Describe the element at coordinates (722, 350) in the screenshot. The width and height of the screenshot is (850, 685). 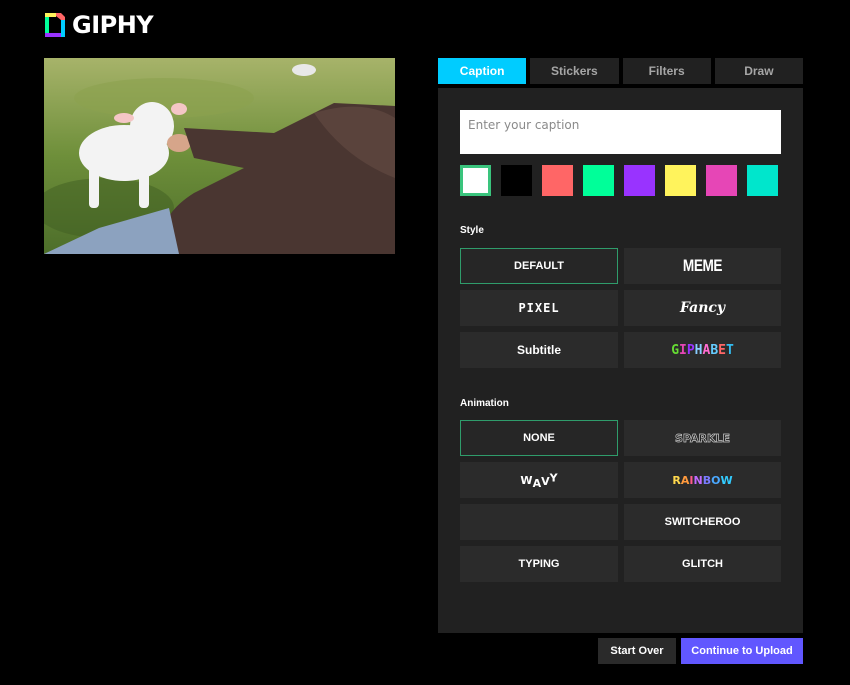
I see `label-letter: E` at that location.